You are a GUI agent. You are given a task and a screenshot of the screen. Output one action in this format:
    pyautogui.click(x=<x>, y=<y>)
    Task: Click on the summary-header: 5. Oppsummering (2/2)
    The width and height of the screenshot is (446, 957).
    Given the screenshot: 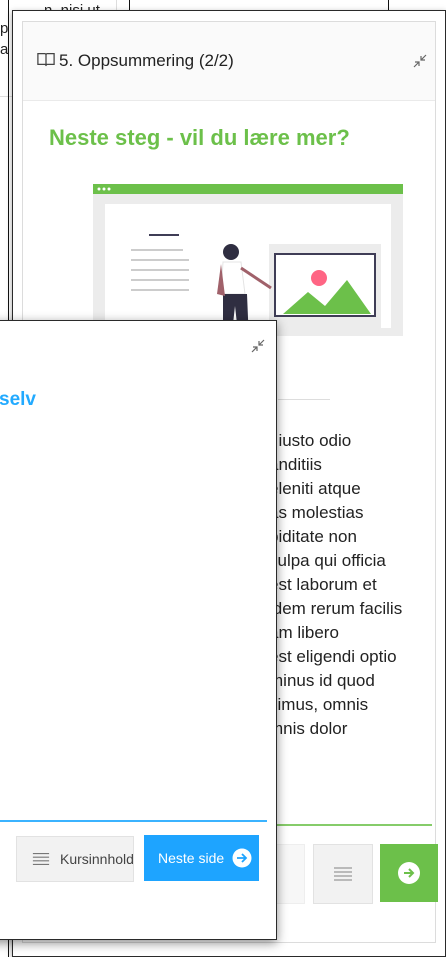 What is the action you would take?
    pyautogui.click(x=229, y=61)
    